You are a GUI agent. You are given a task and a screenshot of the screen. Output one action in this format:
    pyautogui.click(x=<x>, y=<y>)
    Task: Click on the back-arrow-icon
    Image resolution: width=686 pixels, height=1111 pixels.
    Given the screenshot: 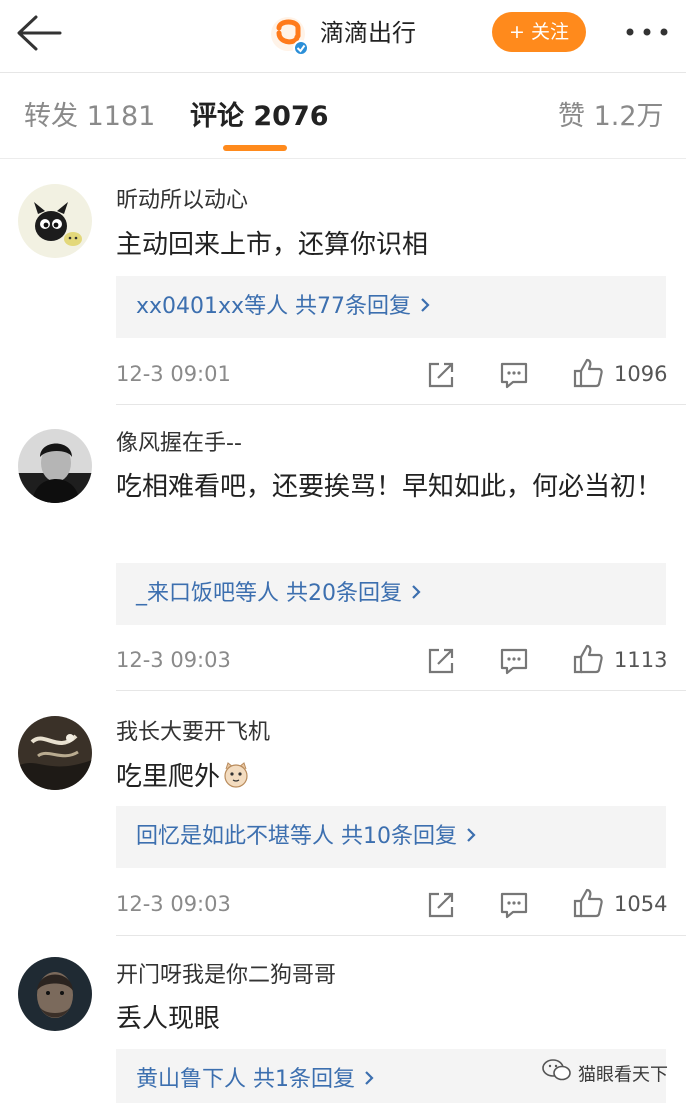 What is the action you would take?
    pyautogui.click(x=39, y=34)
    